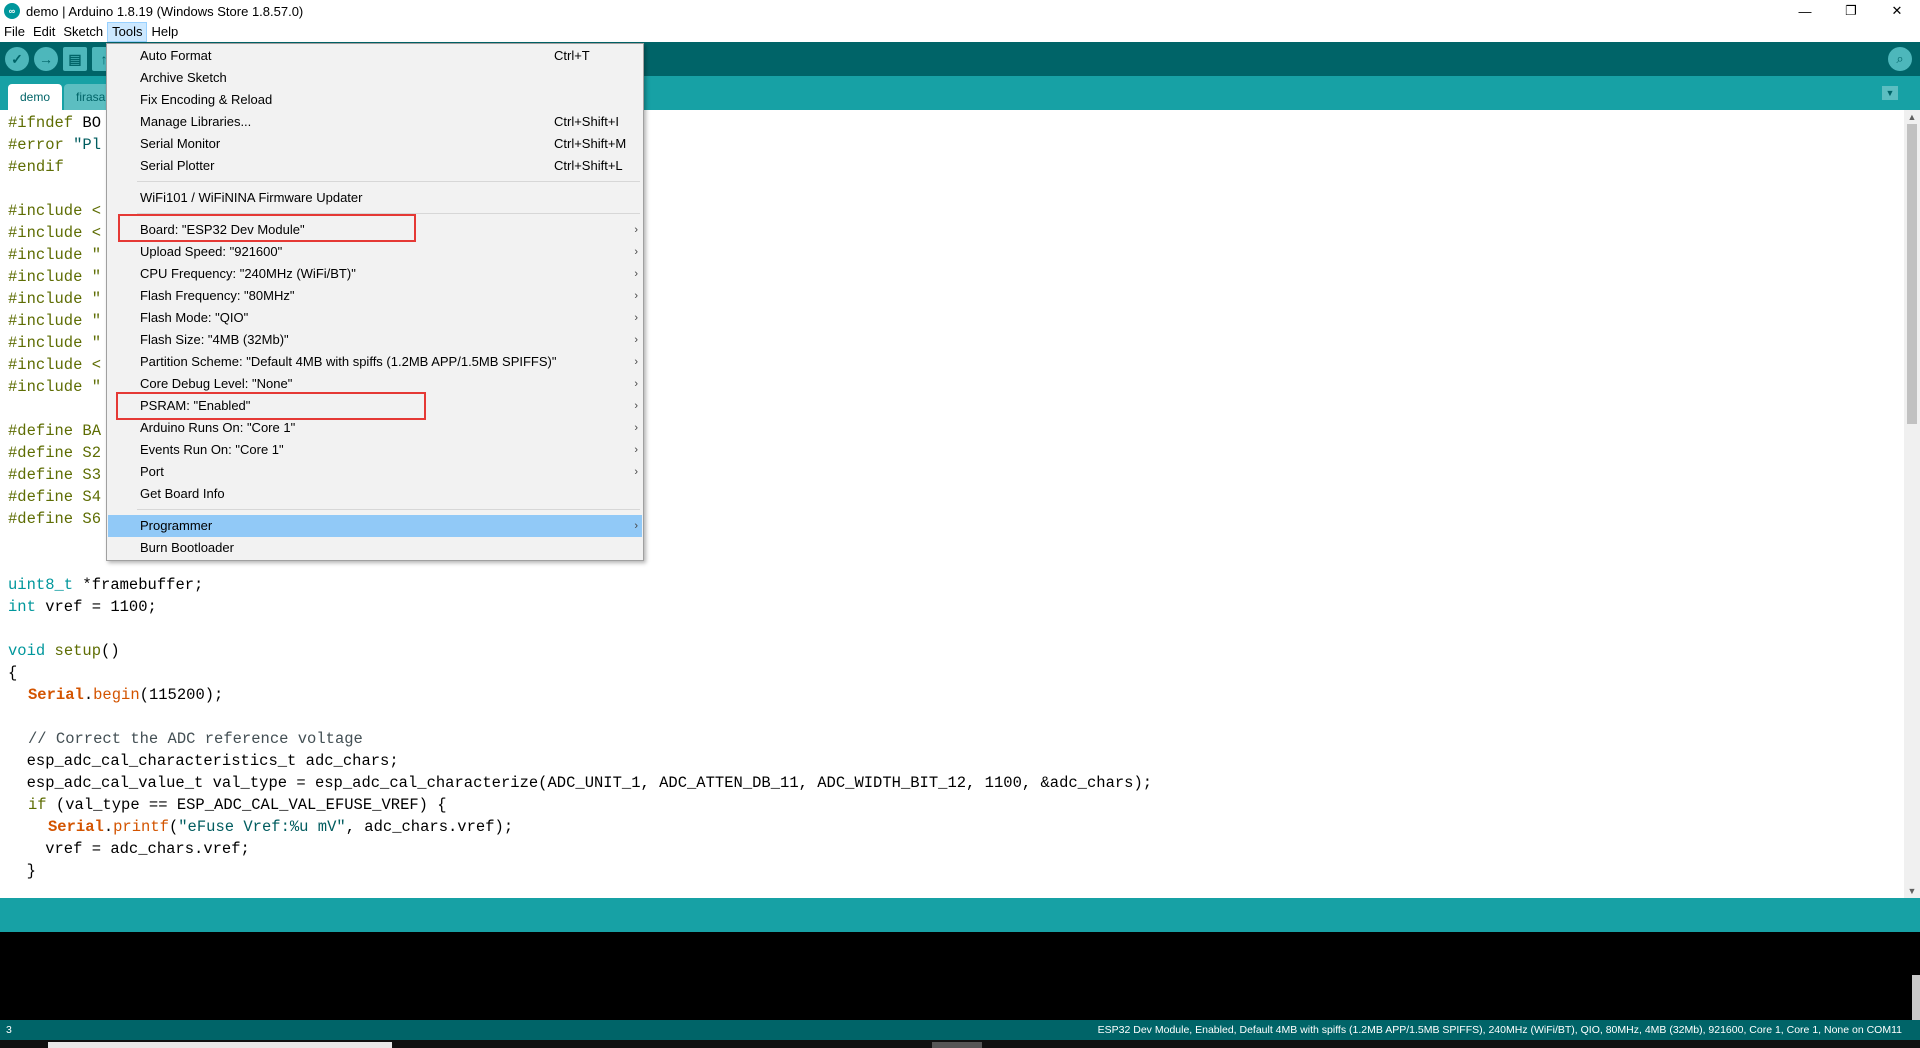 This screenshot has width=1920, height=1048. I want to click on code-line: // Correct the ADC reference voltage, so click(195, 739).